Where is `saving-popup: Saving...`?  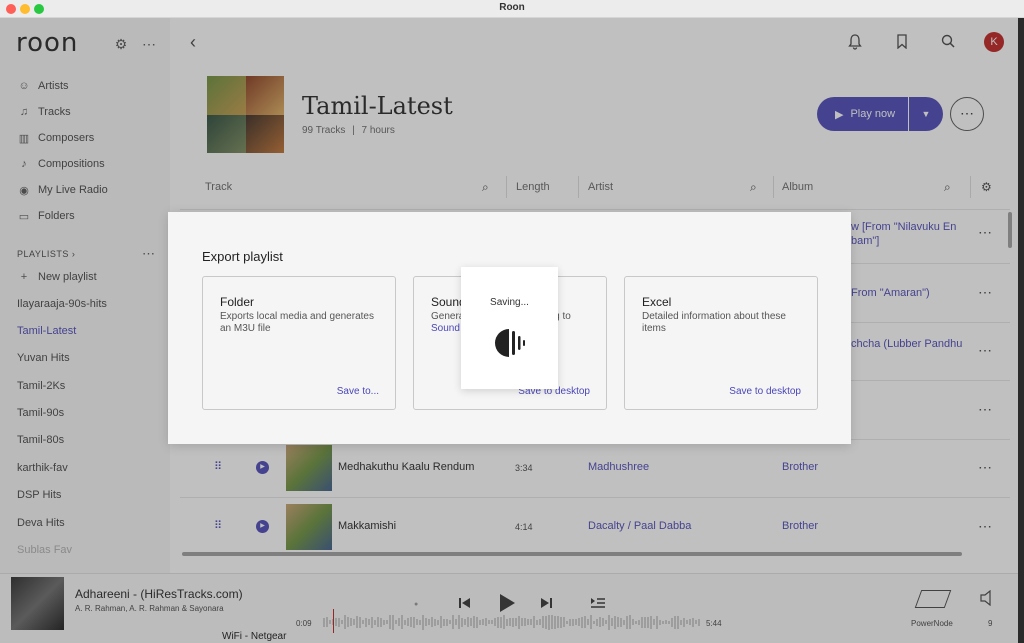
saving-popup: Saving... is located at coordinates (509, 328).